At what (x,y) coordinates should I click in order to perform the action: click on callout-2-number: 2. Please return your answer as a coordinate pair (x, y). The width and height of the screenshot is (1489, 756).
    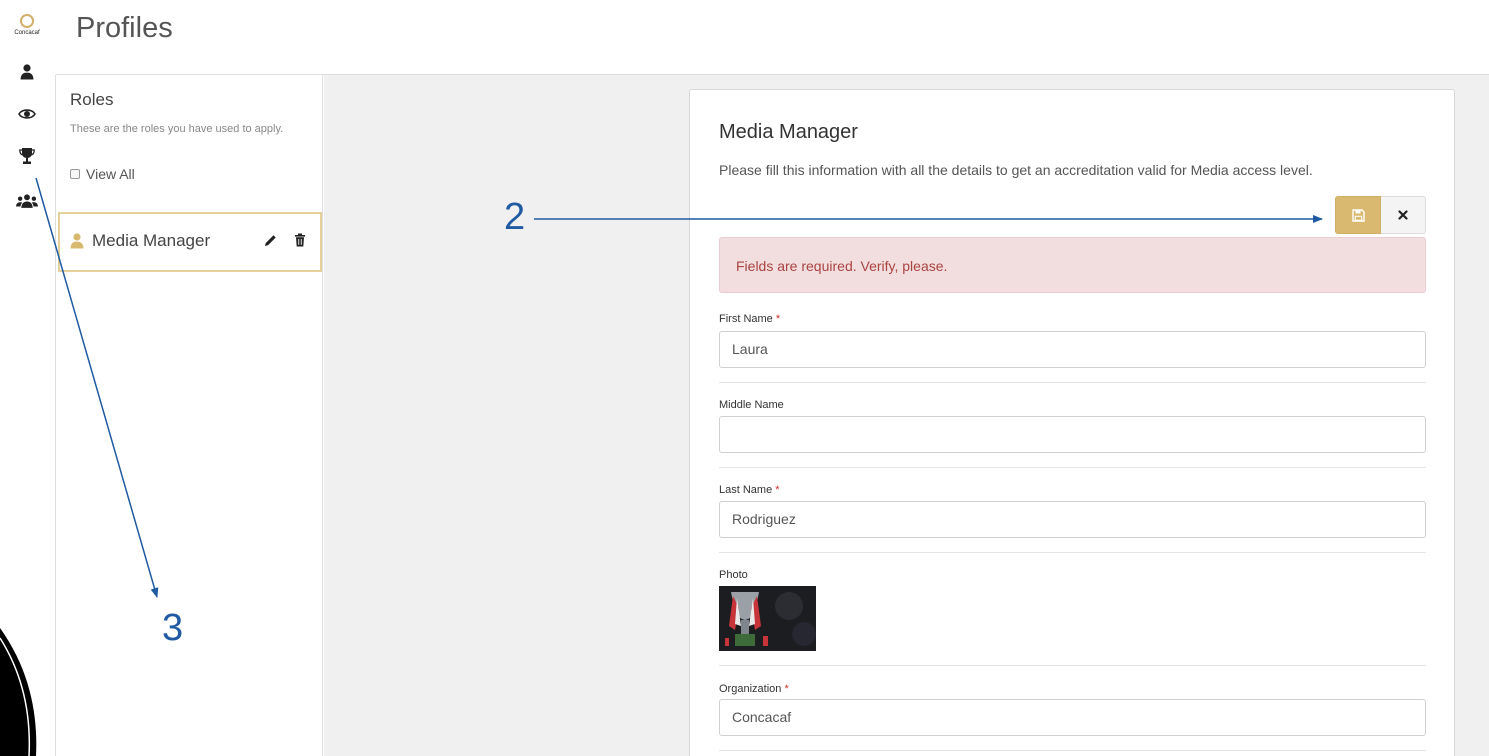
    Looking at the image, I should click on (515, 217).